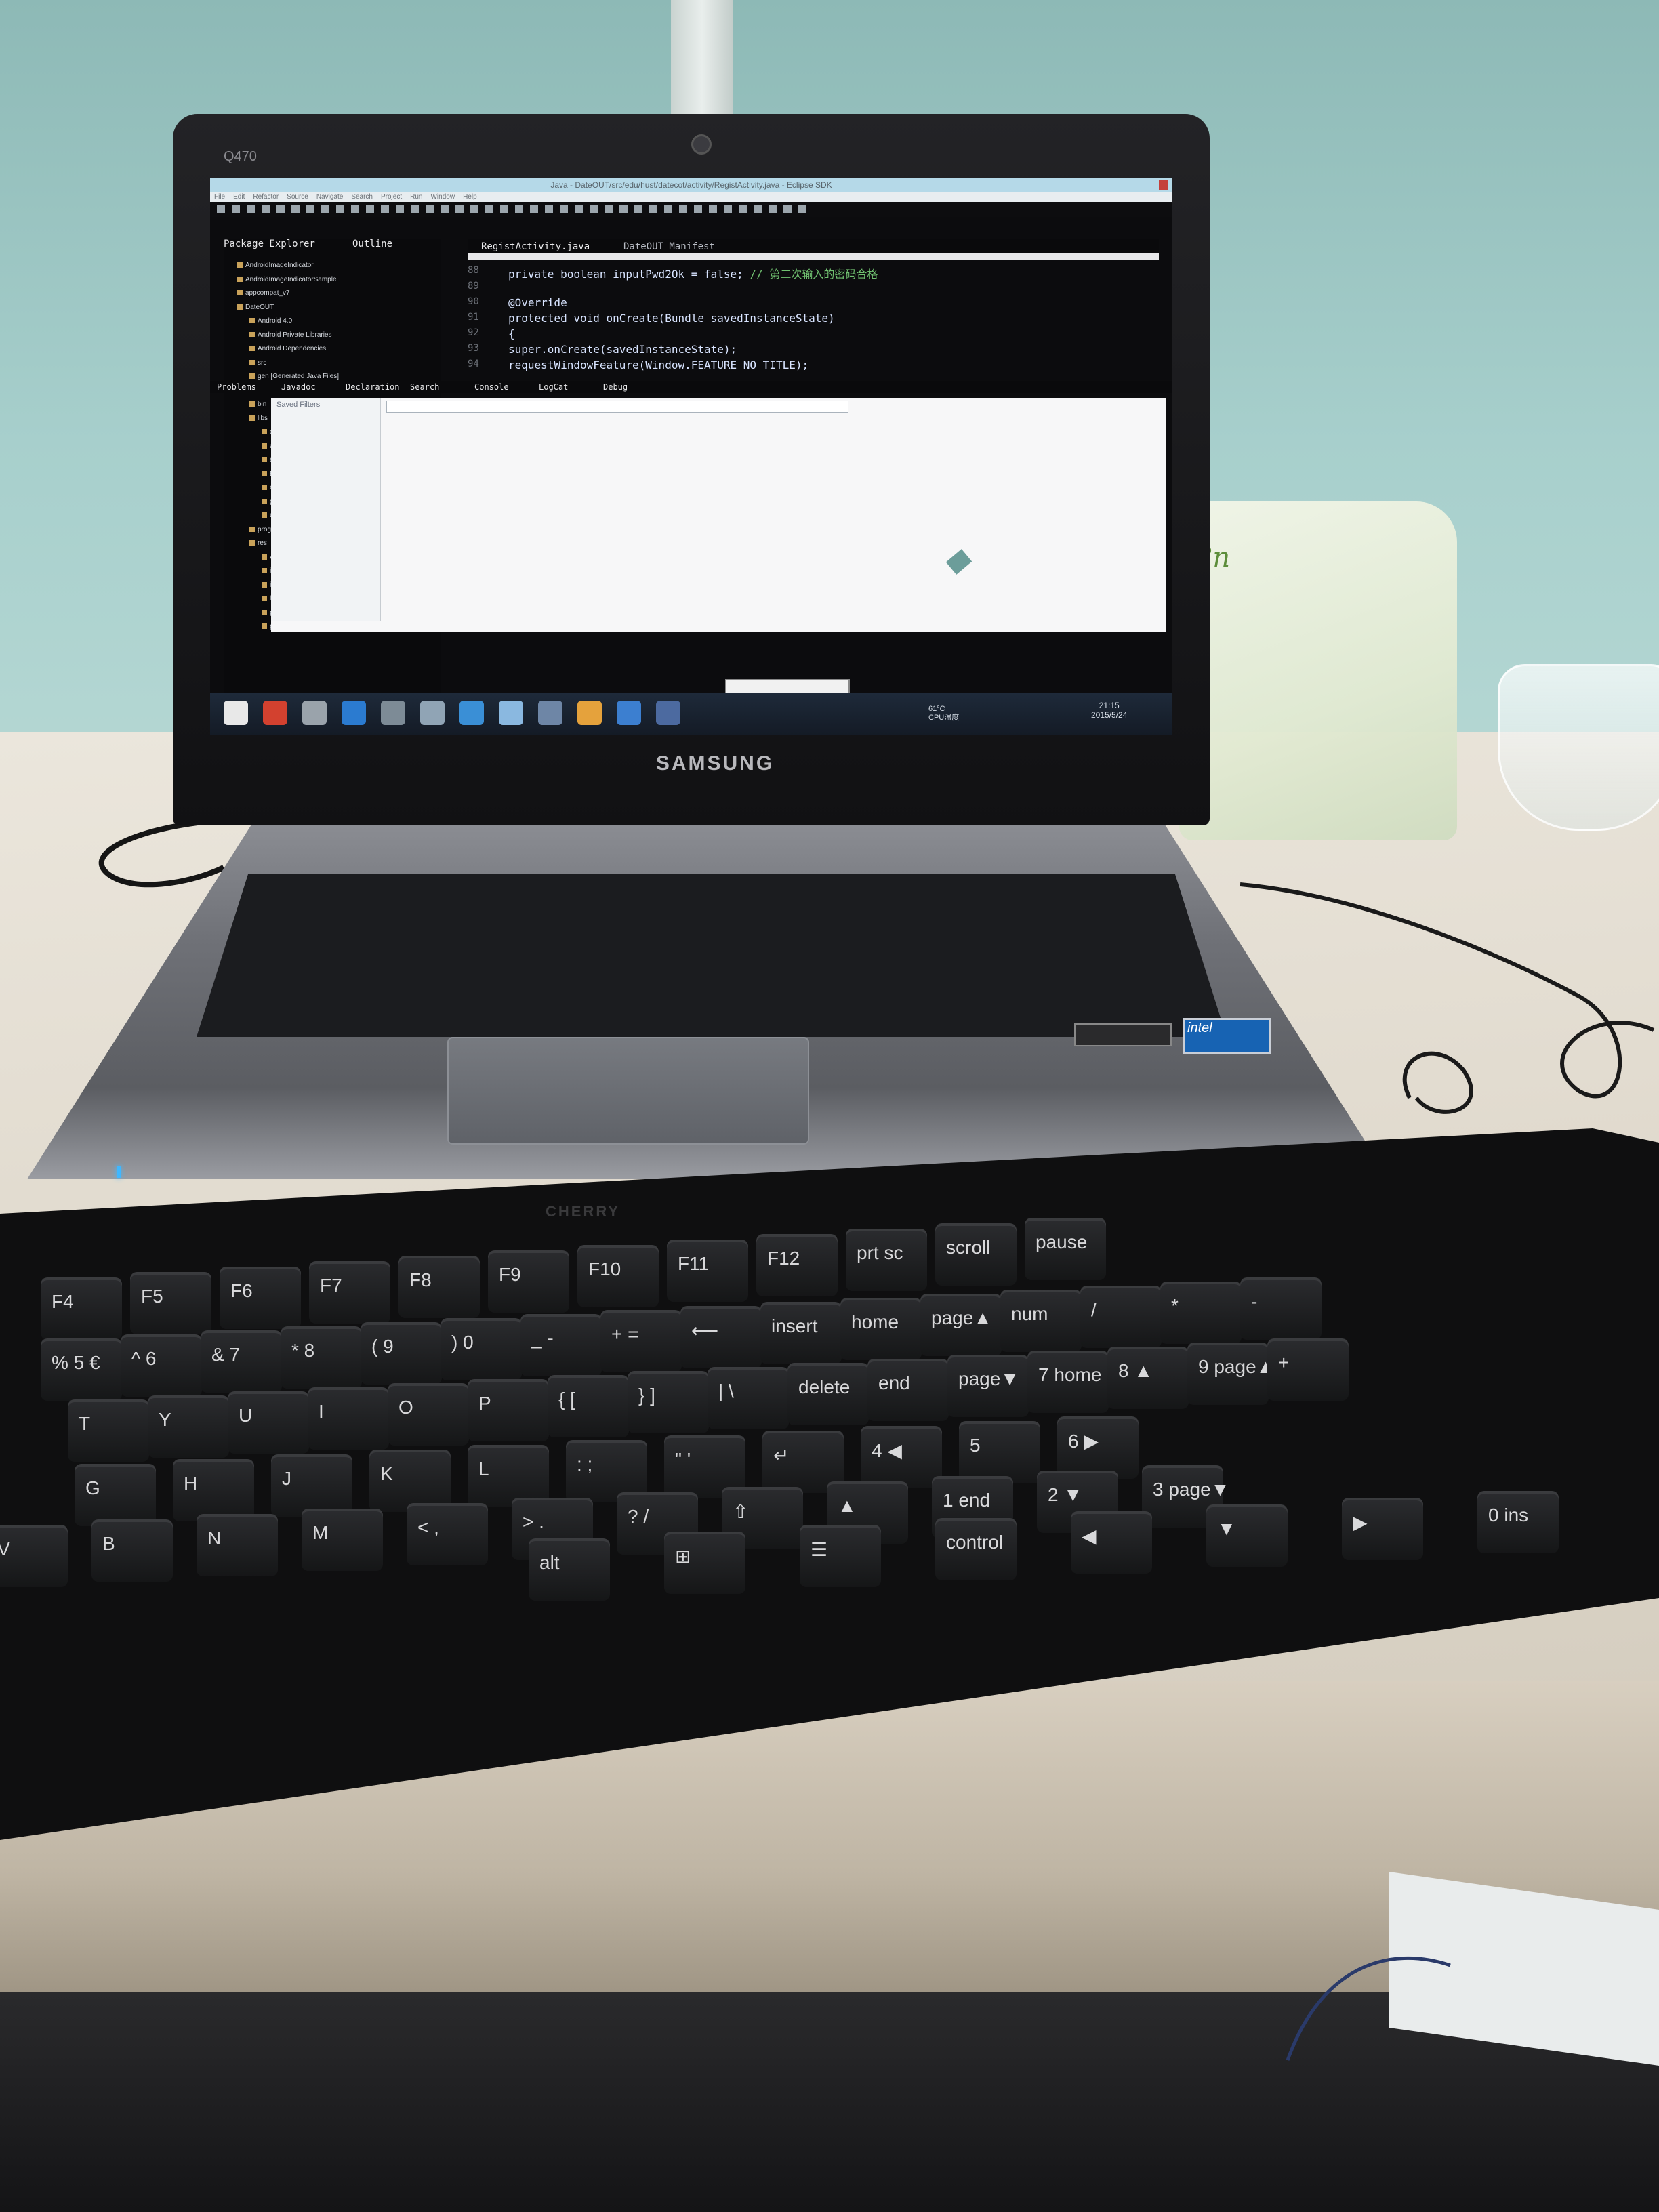  I want to click on keyboard-key: *, so click(1201, 1313).